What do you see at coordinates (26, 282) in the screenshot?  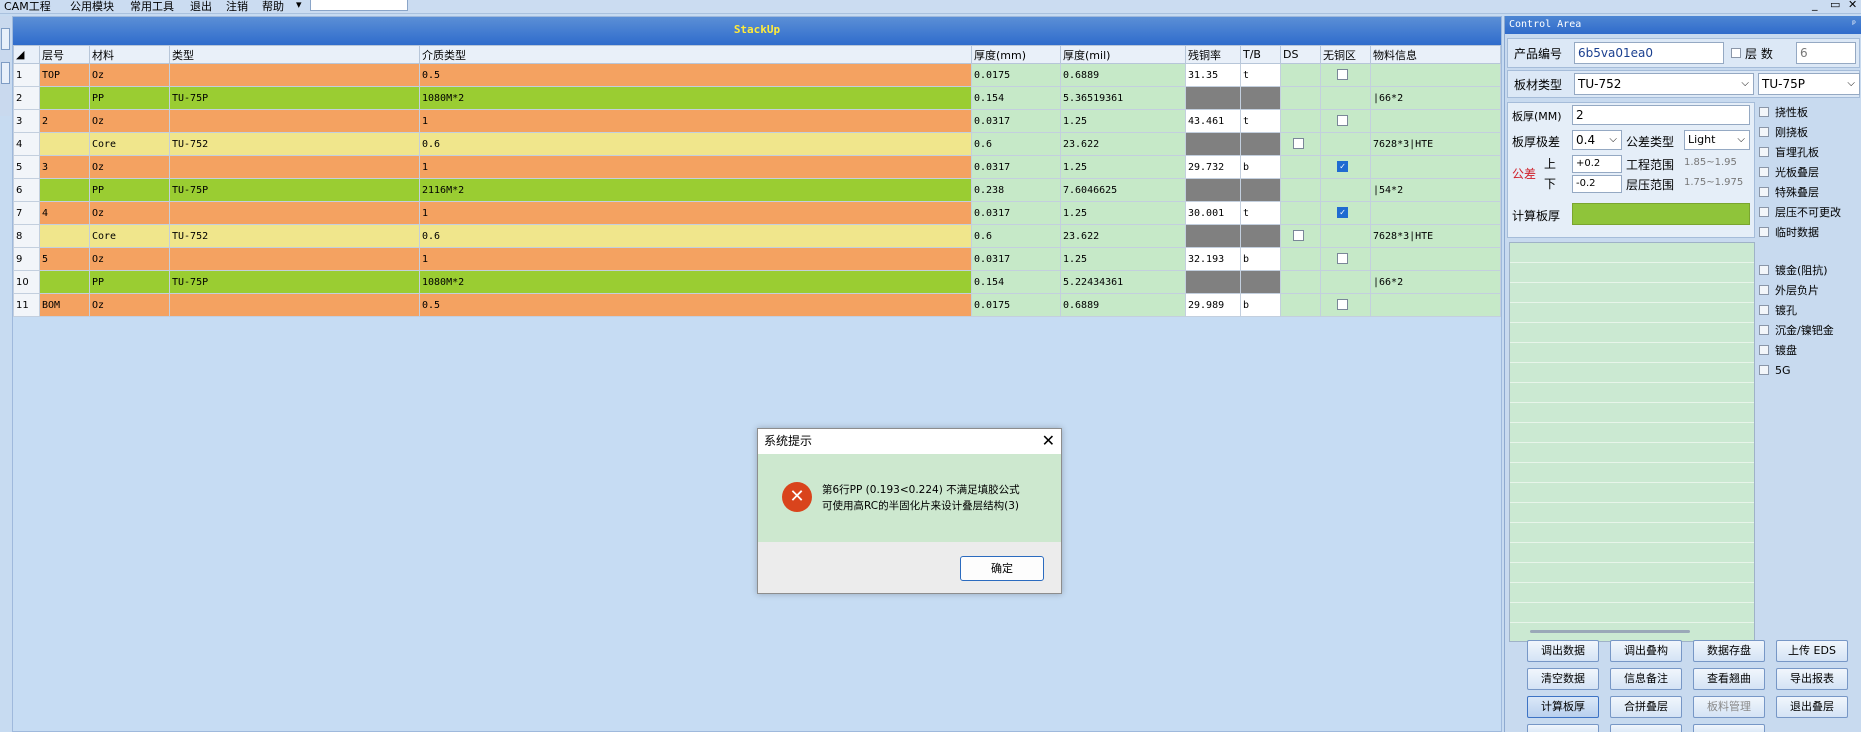 I see `row-number-cell: 10` at bounding box center [26, 282].